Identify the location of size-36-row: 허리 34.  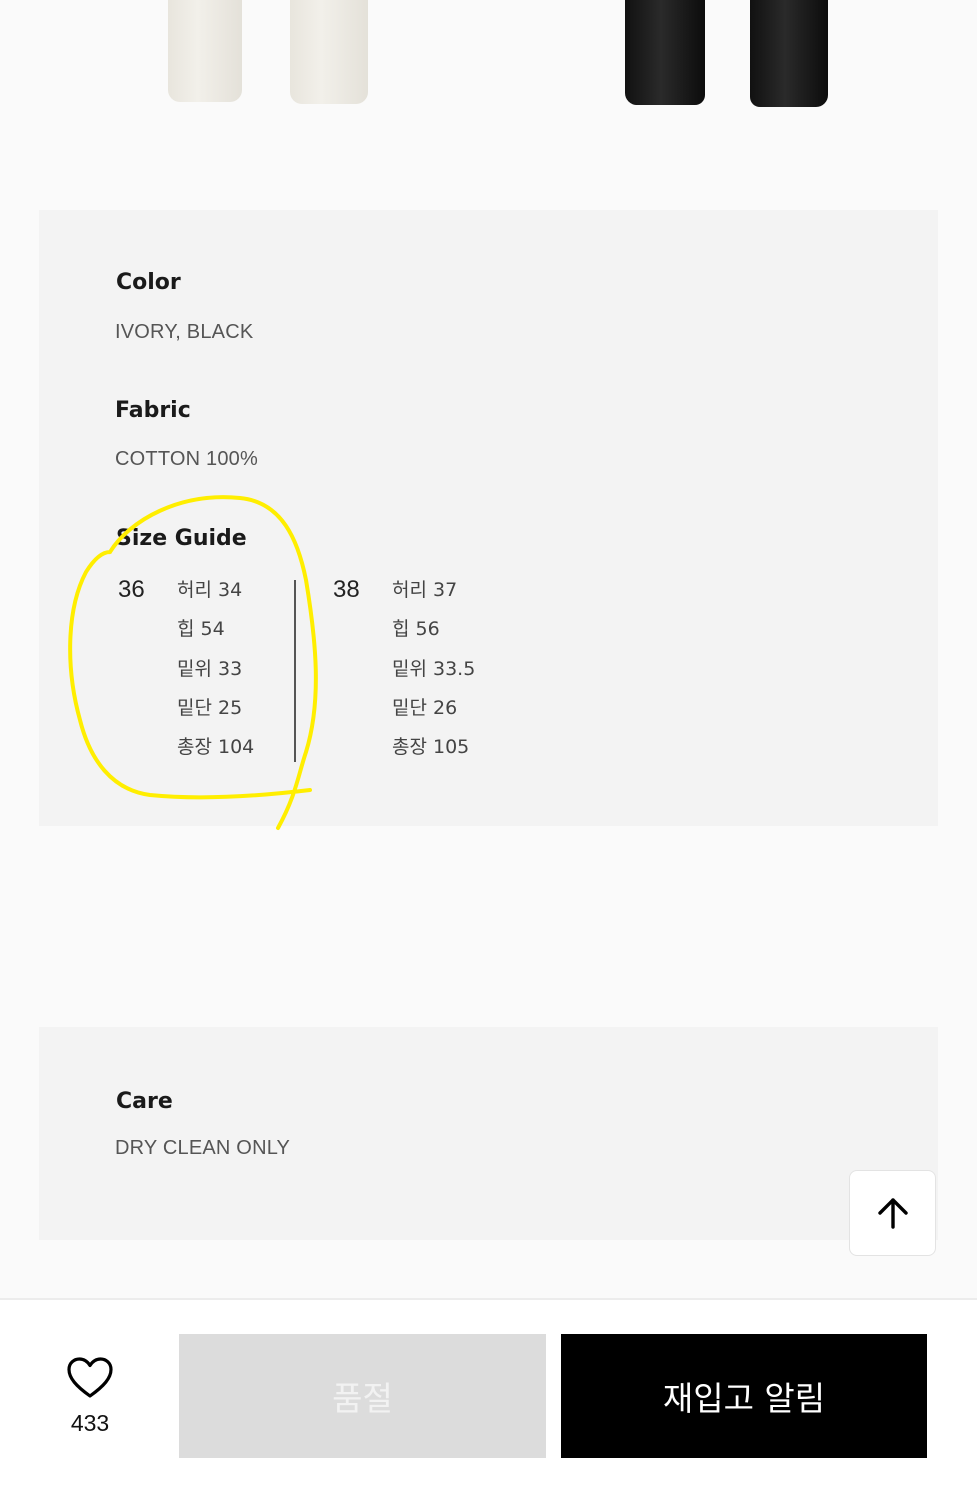
(210, 590).